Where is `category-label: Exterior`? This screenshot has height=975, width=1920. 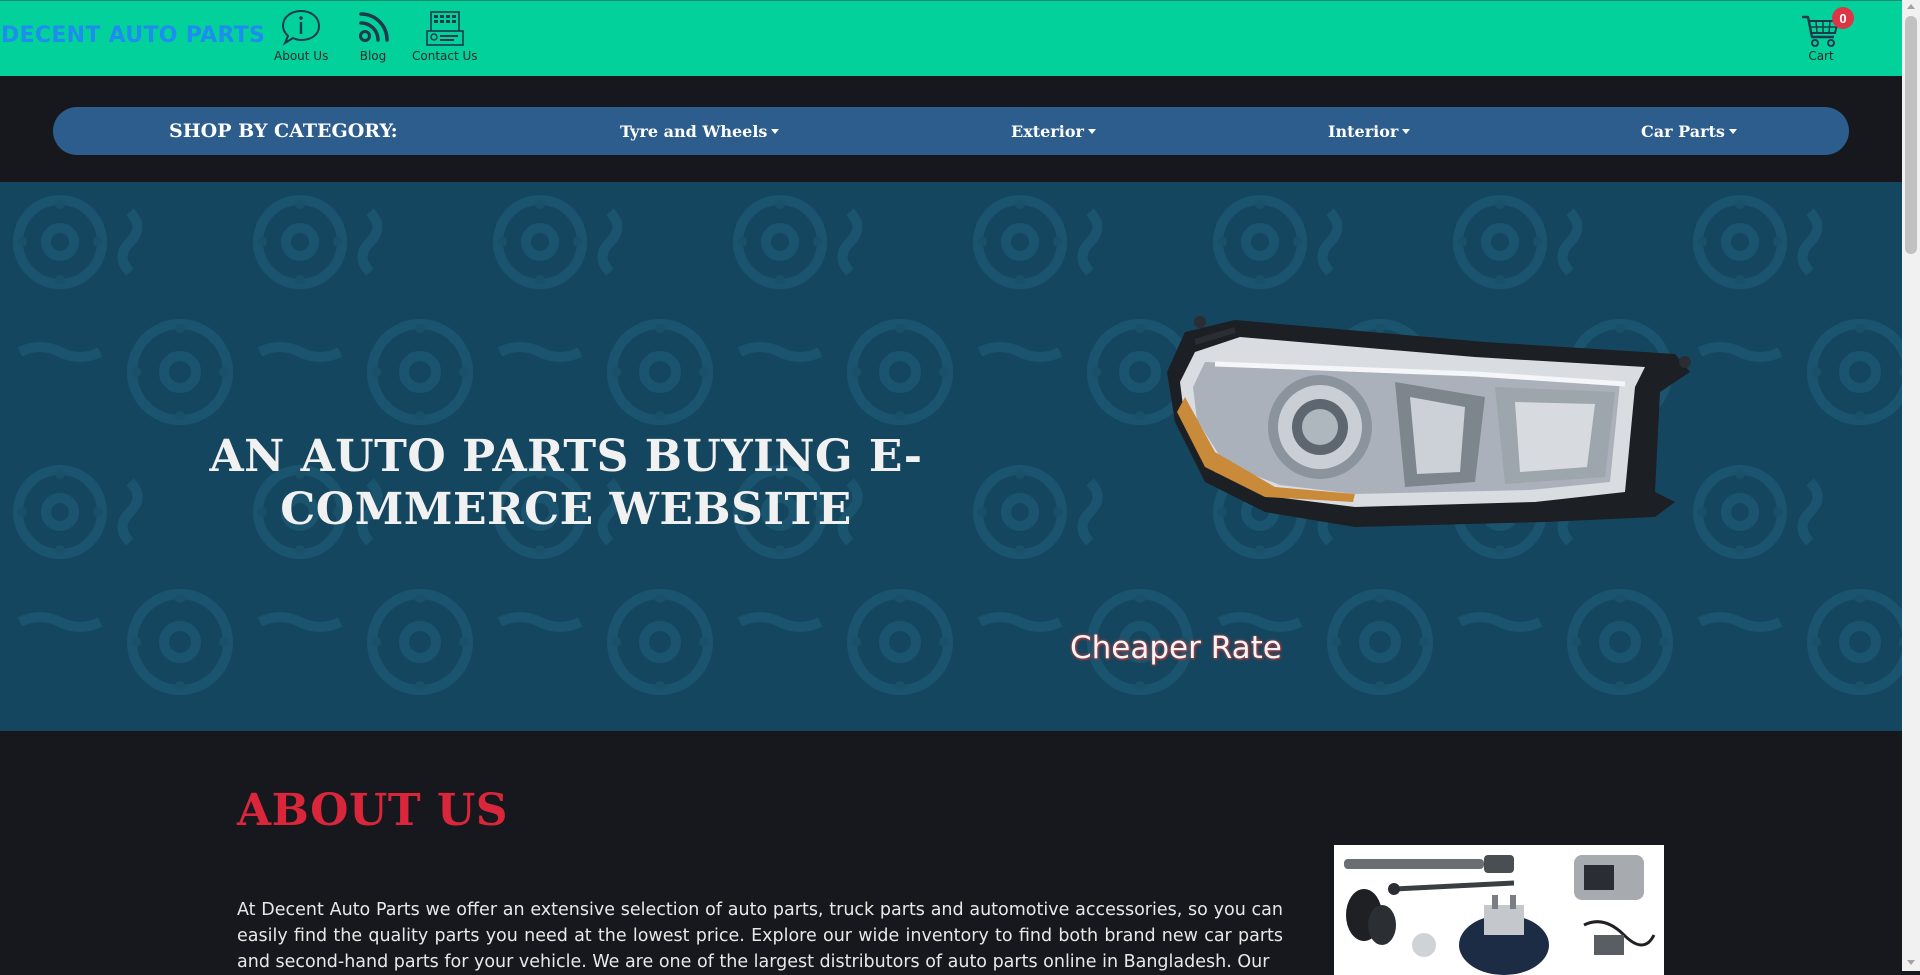
category-label: Exterior is located at coordinates (1047, 131).